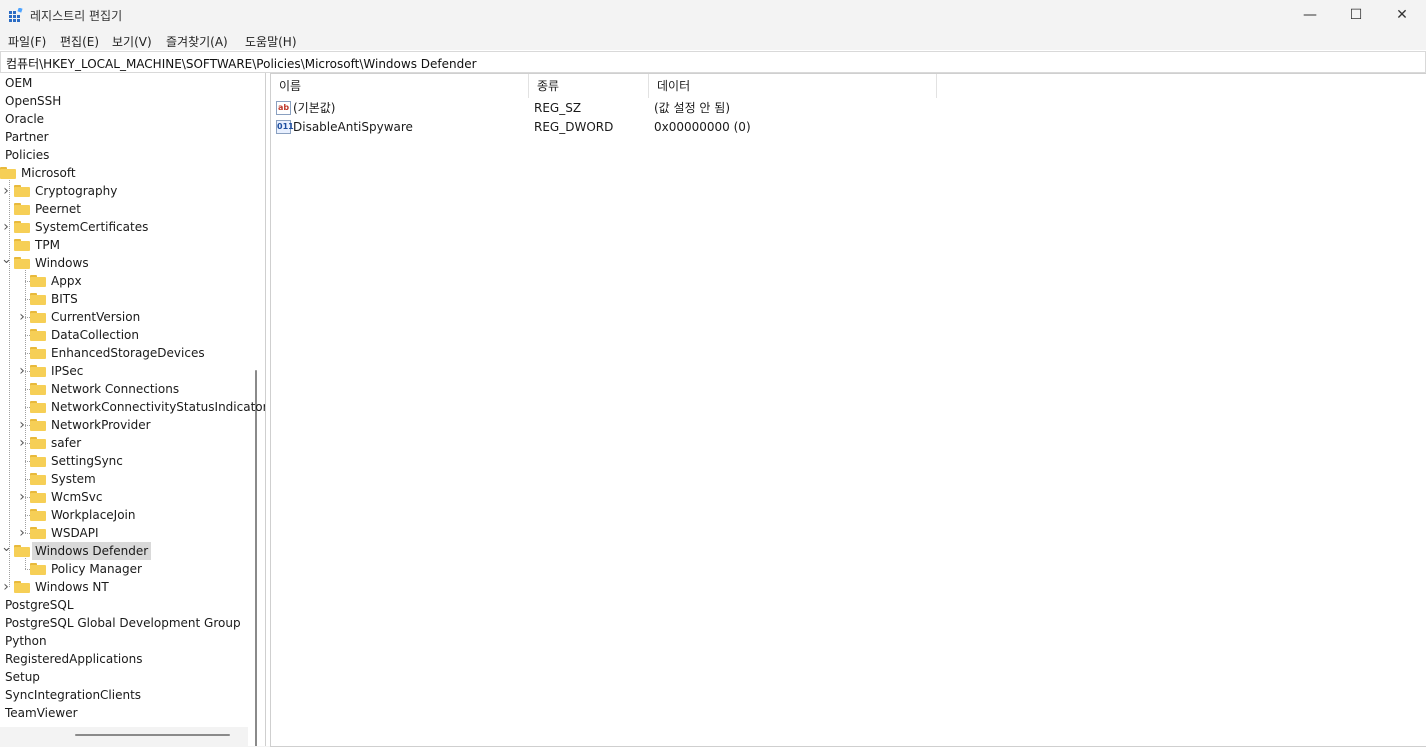 This screenshot has height=747, width=1426. I want to click on tree-item: Cryptography, so click(67, 191).